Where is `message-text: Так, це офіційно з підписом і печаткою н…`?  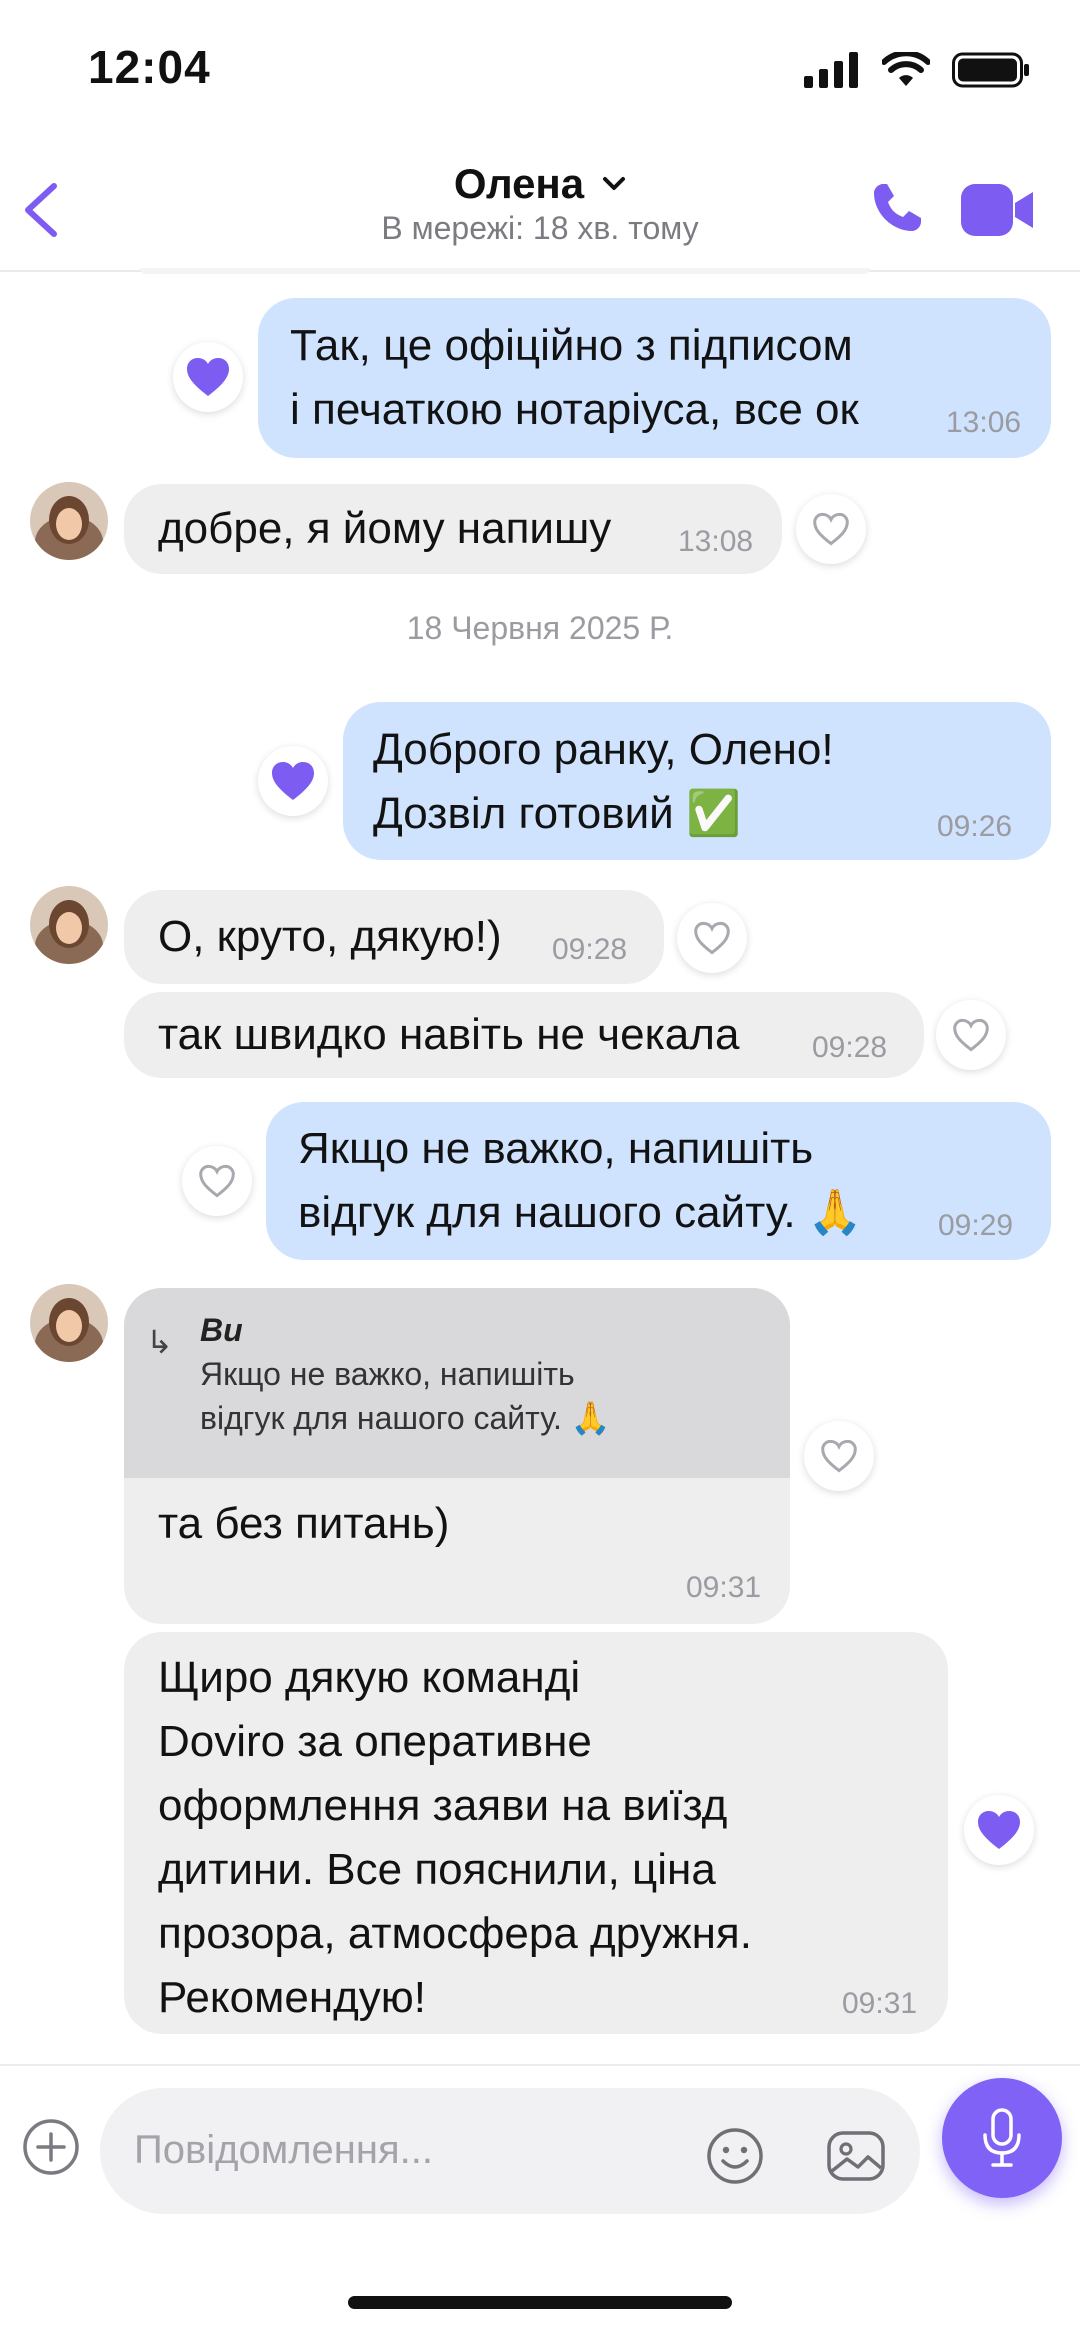 message-text: Так, це офіційно з підписом і печаткою н… is located at coordinates (574, 377).